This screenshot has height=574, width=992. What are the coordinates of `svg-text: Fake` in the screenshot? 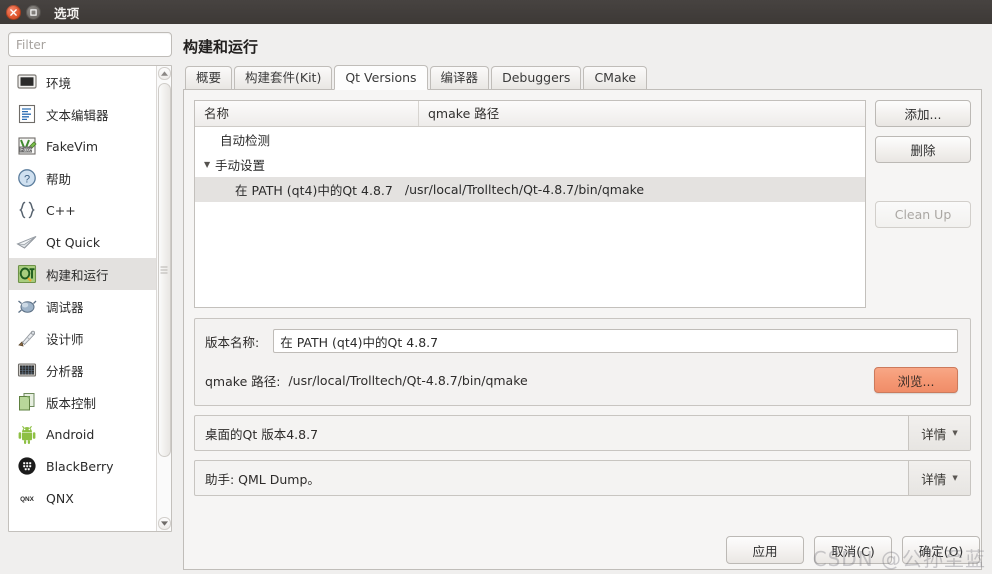 It's located at (26, 150).